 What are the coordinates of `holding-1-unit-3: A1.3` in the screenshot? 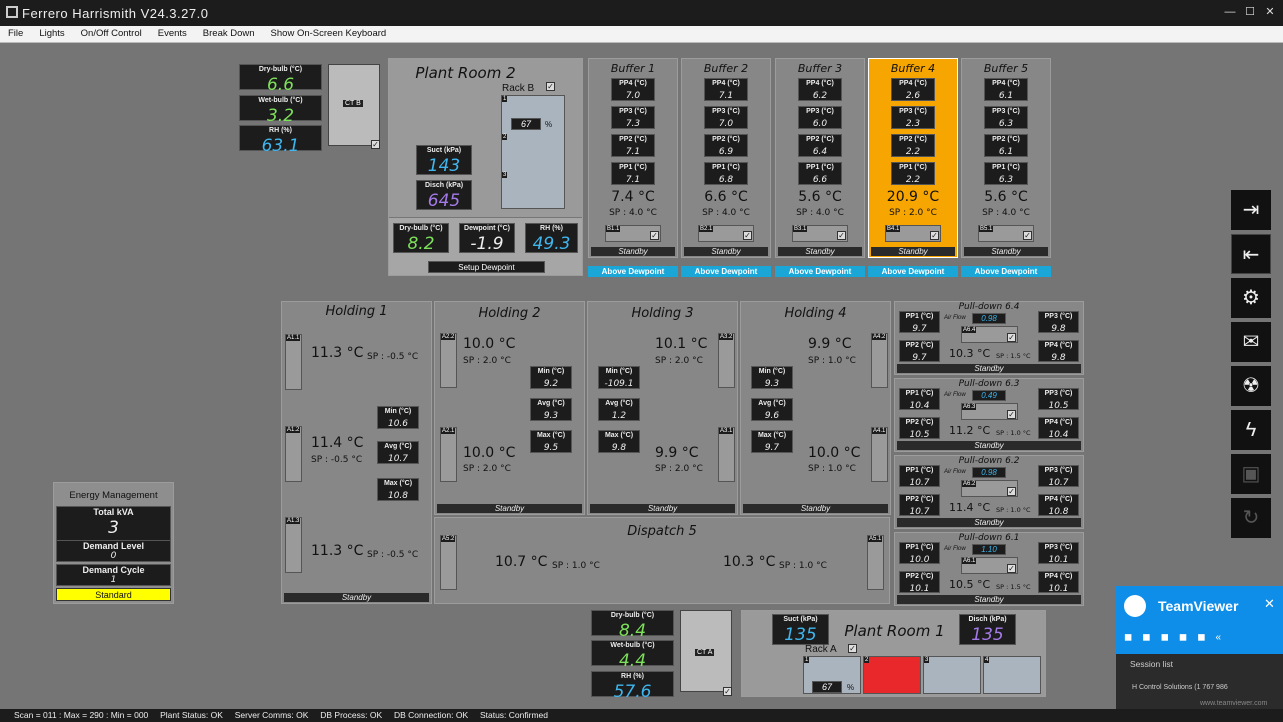 It's located at (293, 545).